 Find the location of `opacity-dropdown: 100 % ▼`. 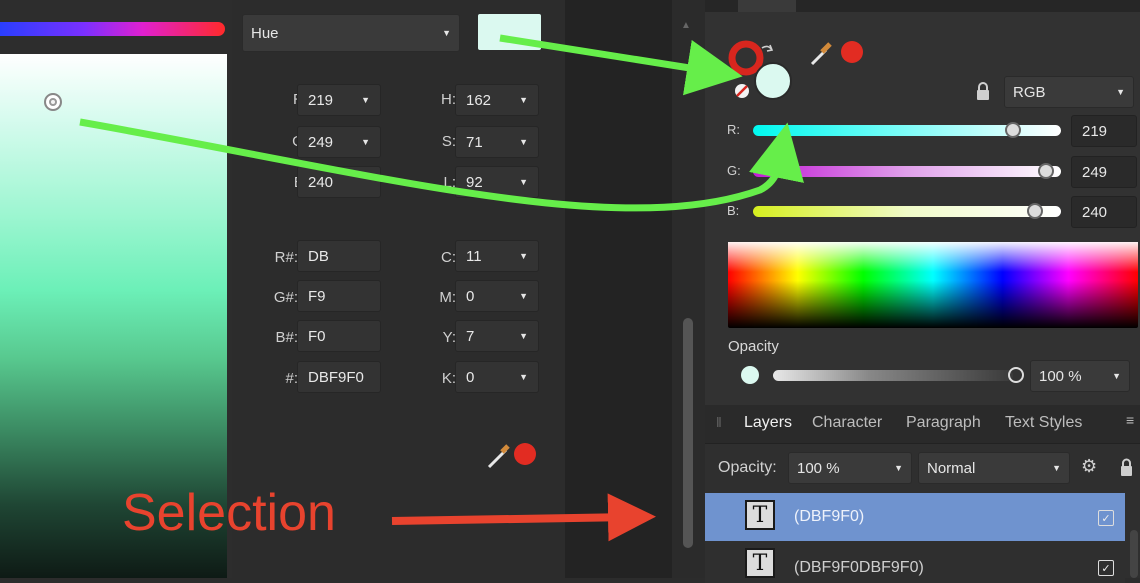

opacity-dropdown: 100 % ▼ is located at coordinates (1080, 376).